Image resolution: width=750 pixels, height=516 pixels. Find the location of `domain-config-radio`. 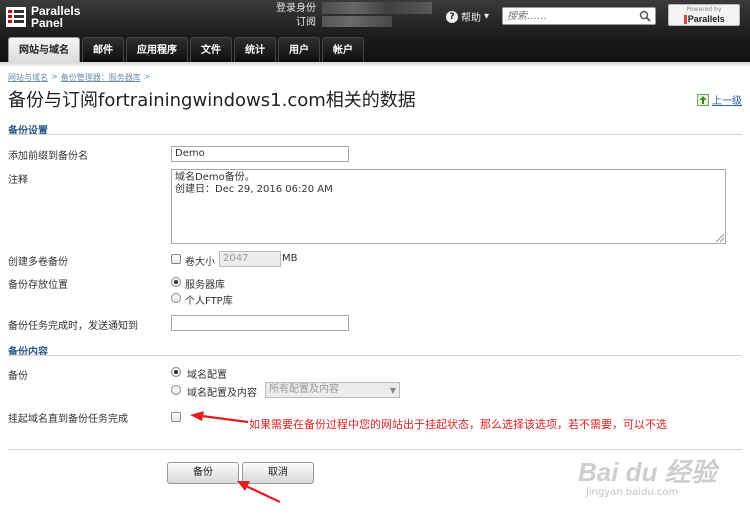

domain-config-radio is located at coordinates (176, 372).